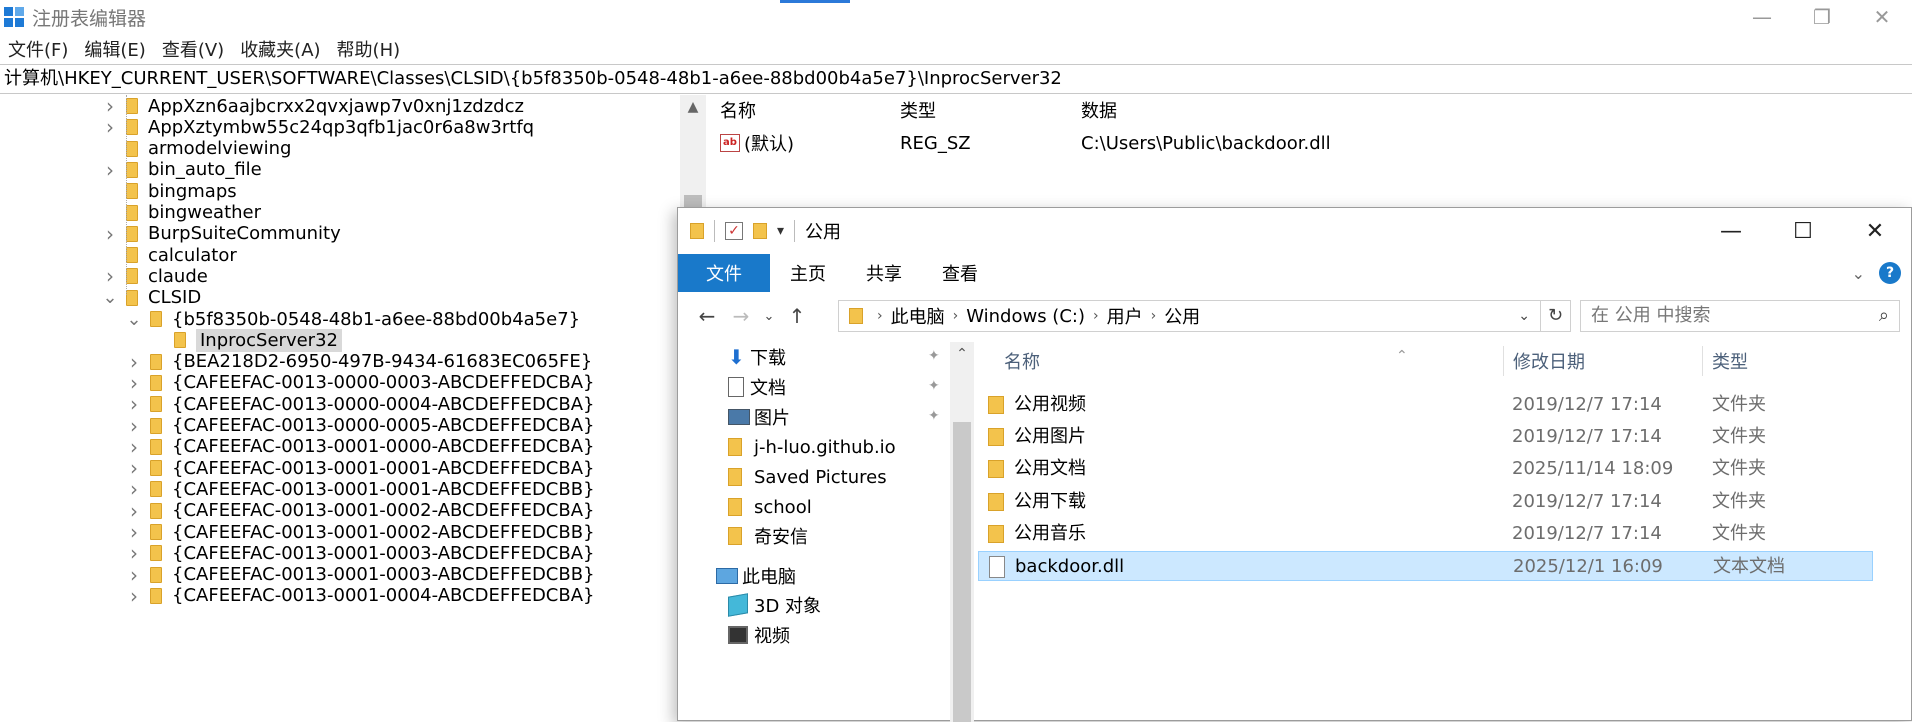 The width and height of the screenshot is (1912, 722). I want to click on customize-dropdown-icon: ▾, so click(780, 231).